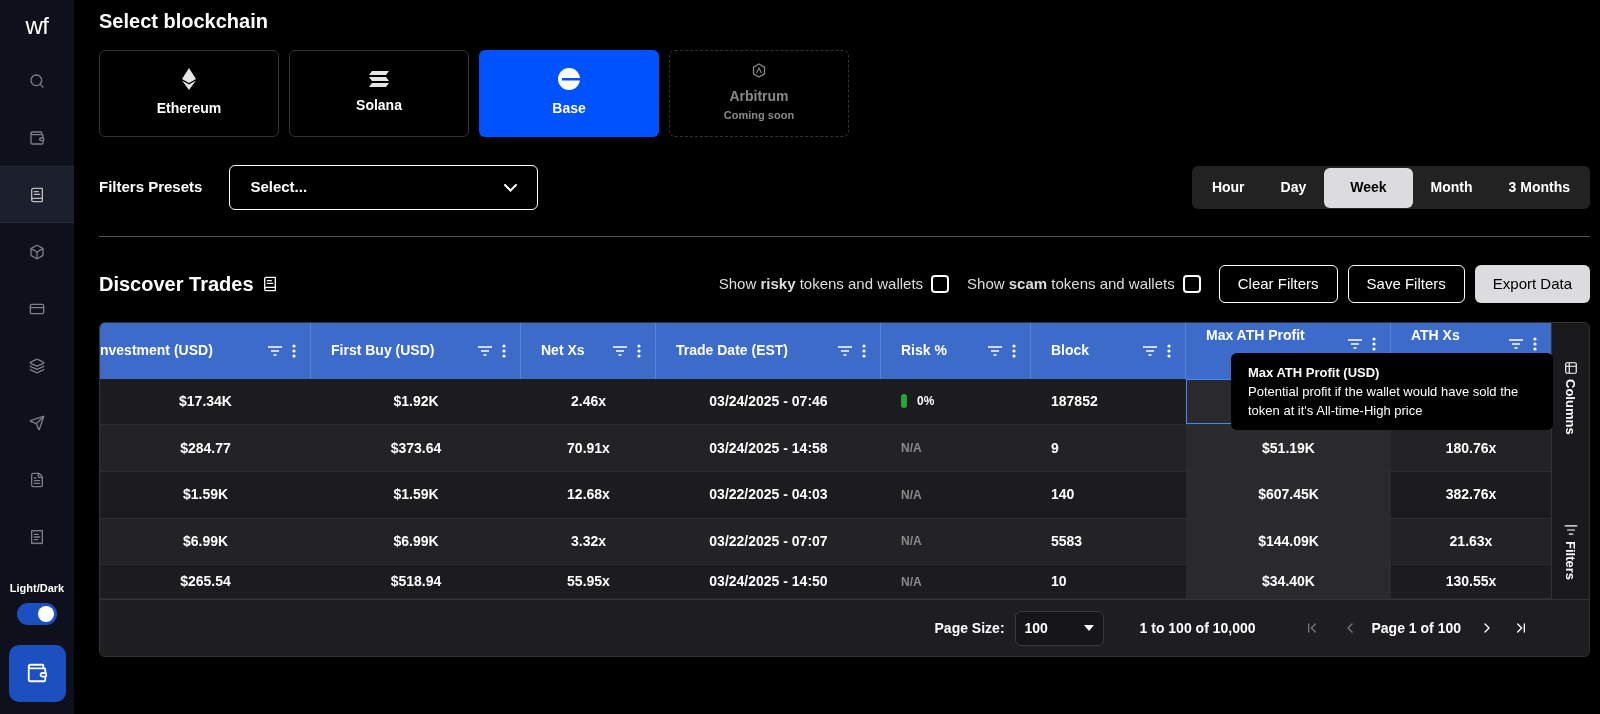 The width and height of the screenshot is (1600, 714). What do you see at coordinates (37, 365) in the screenshot?
I see `stack-icon` at bounding box center [37, 365].